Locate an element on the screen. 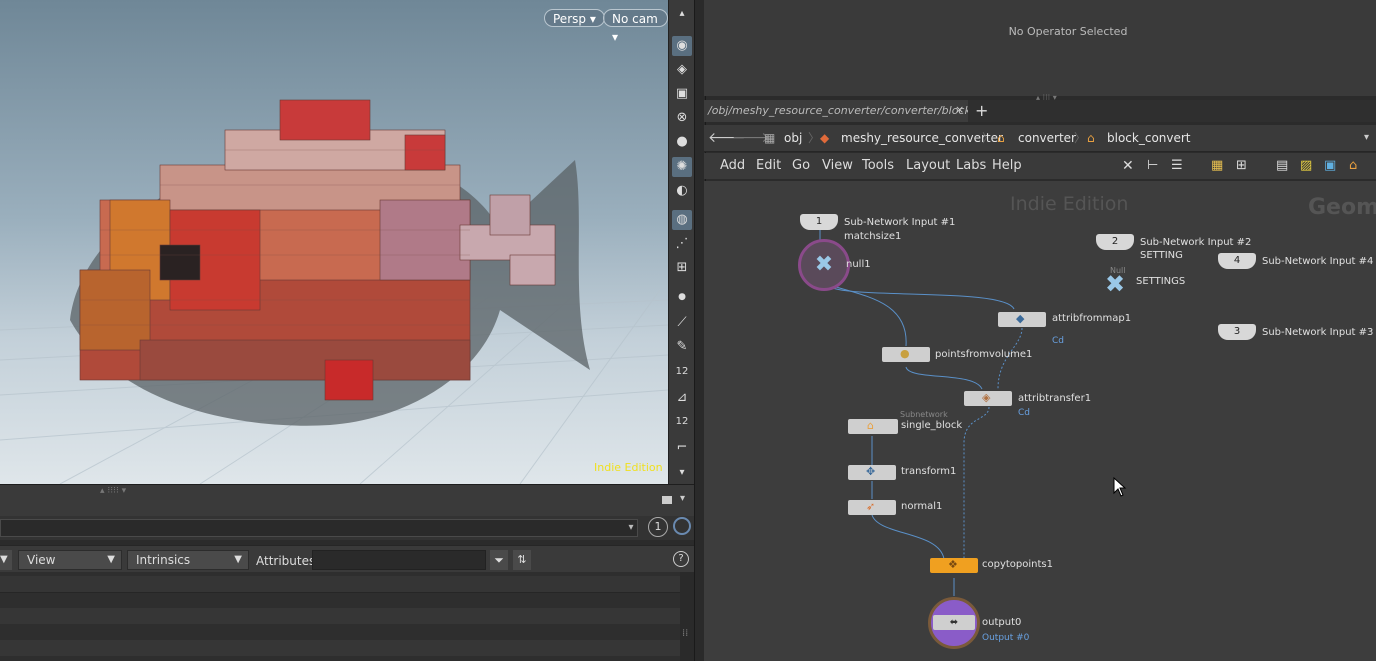 The image size is (1376, 661). intrinsics-dropdown-arrow-icon: ▼ is located at coordinates (238, 559).